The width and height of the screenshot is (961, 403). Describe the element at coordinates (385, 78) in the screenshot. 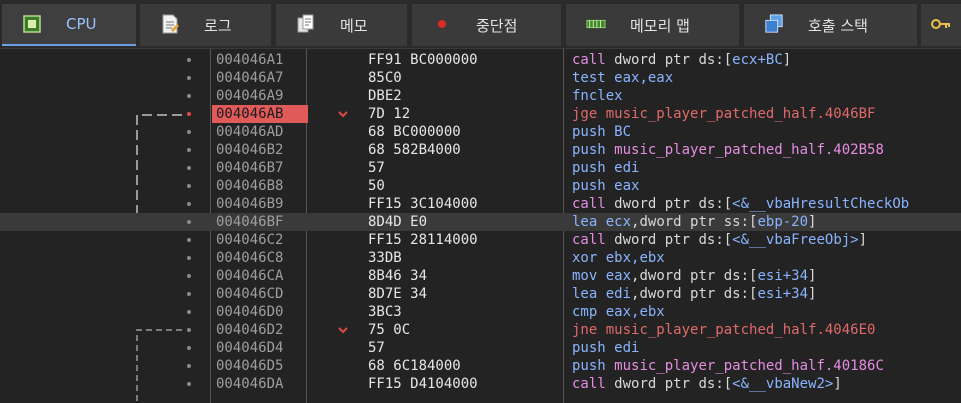

I see `opcode-bytes: 85C0` at that location.